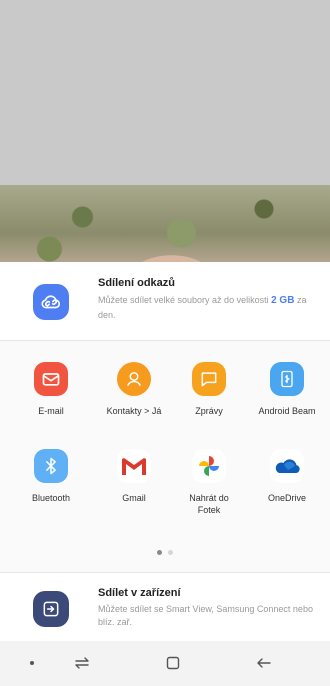 The image size is (330, 686). Describe the element at coordinates (134, 379) in the screenshot. I see `contact-icon` at that location.